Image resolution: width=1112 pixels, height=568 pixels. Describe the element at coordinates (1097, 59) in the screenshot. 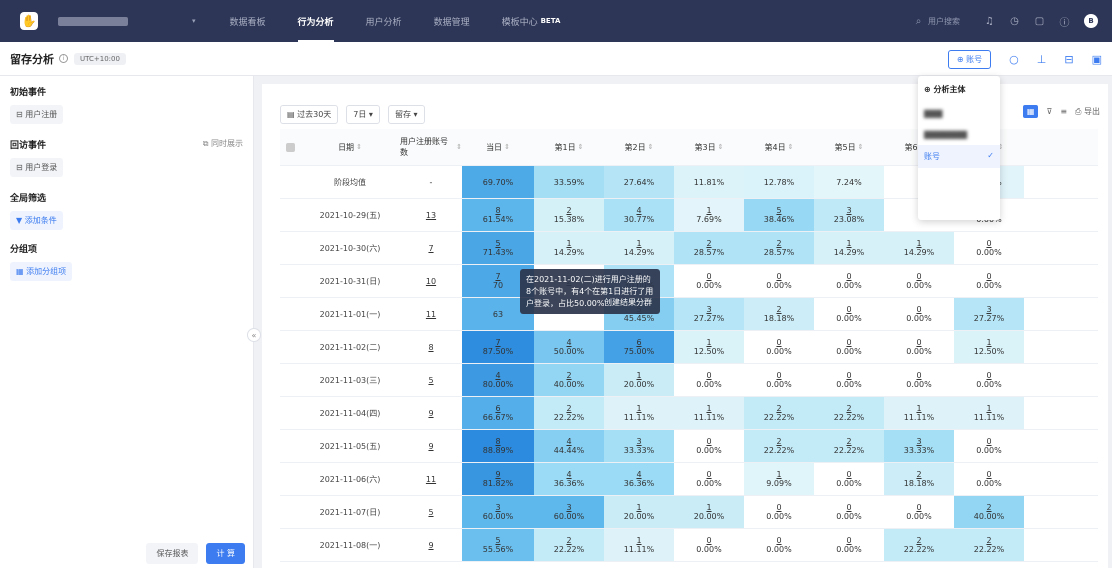

I see `share-icon: ▣` at that location.